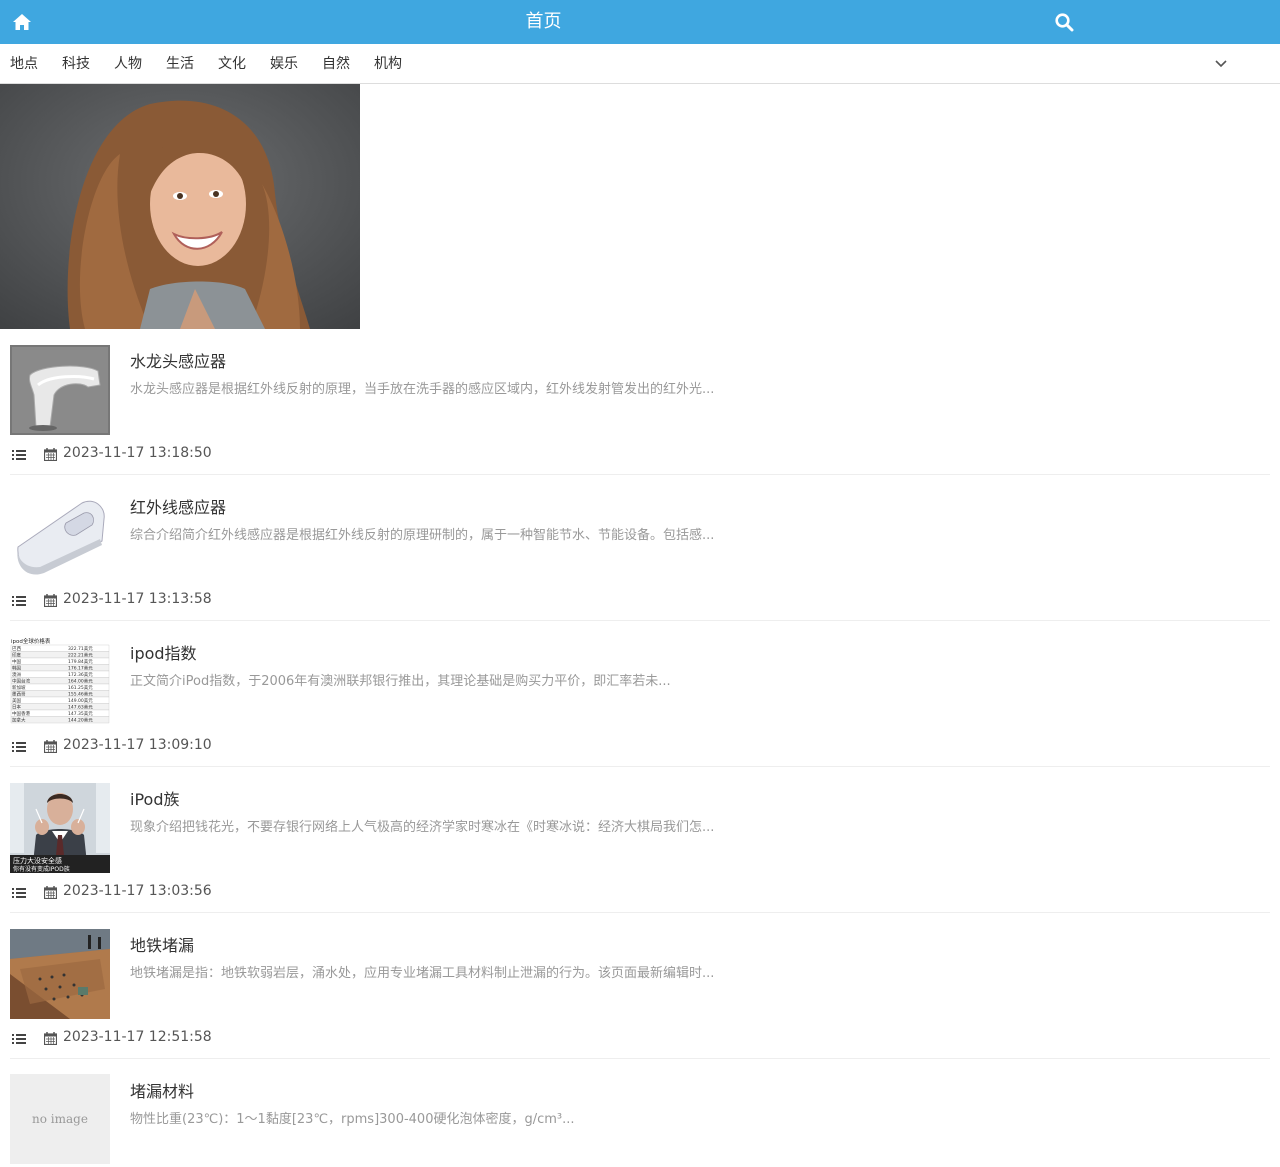 This screenshot has width=1280, height=1167. Describe the element at coordinates (154, 798) in the screenshot. I see `article-title-4: iPod族` at that location.